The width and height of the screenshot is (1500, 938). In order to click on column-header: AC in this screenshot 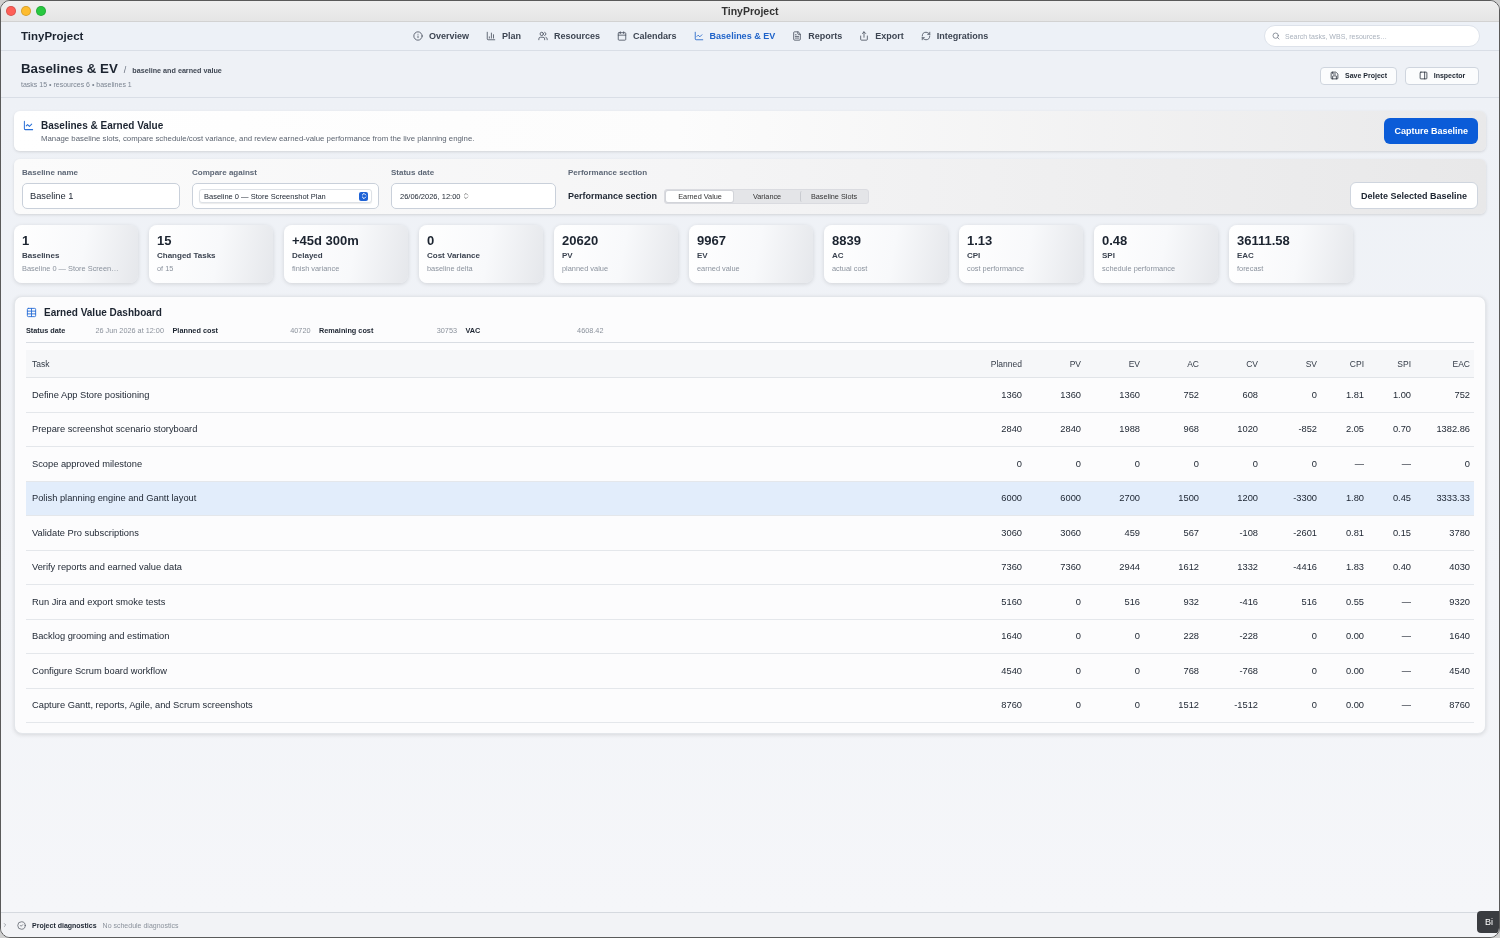, I will do `click(1193, 363)`.